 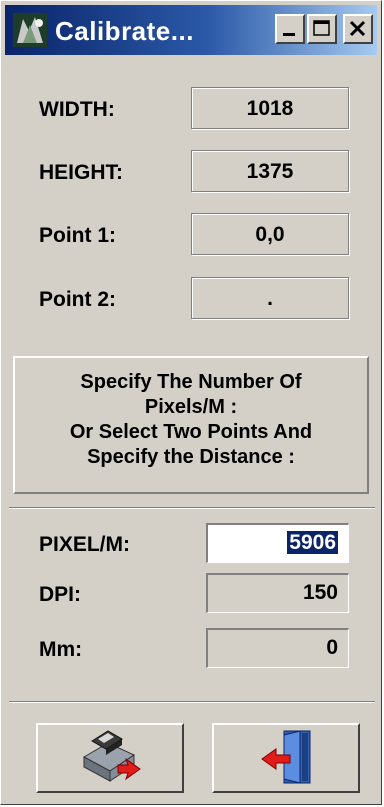 What do you see at coordinates (191, 407) in the screenshot?
I see `instructions-line-2: Pixels/M :` at bounding box center [191, 407].